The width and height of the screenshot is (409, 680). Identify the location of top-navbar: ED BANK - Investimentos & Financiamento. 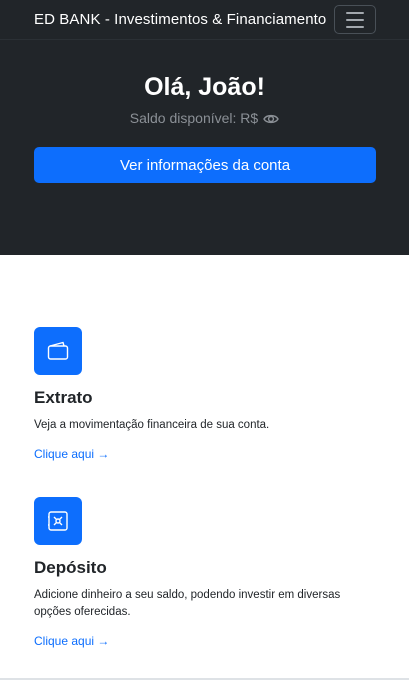
(204, 20).